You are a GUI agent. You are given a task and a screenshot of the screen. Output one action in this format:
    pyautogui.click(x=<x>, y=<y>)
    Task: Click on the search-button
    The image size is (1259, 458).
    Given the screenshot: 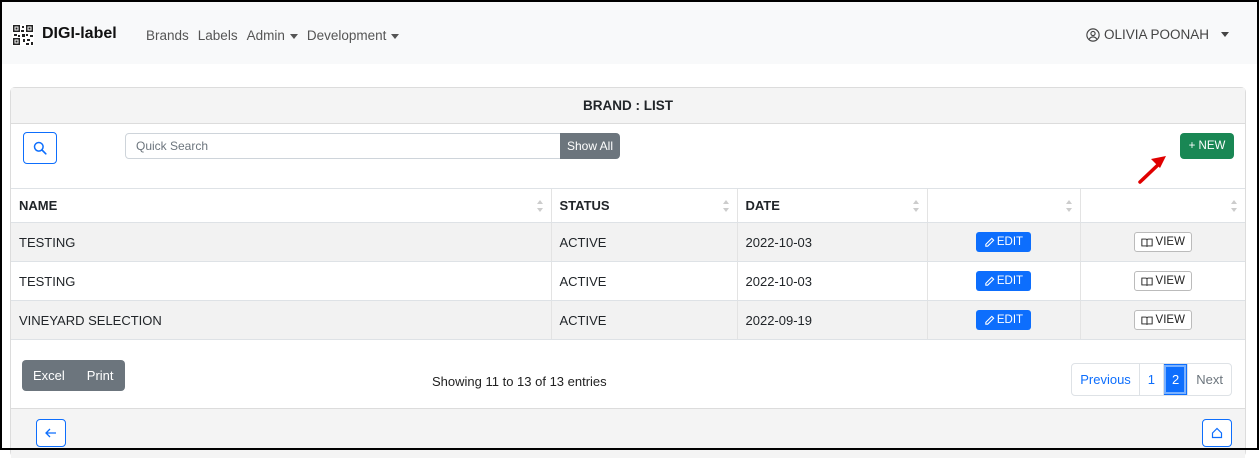 What is the action you would take?
    pyautogui.click(x=40, y=148)
    